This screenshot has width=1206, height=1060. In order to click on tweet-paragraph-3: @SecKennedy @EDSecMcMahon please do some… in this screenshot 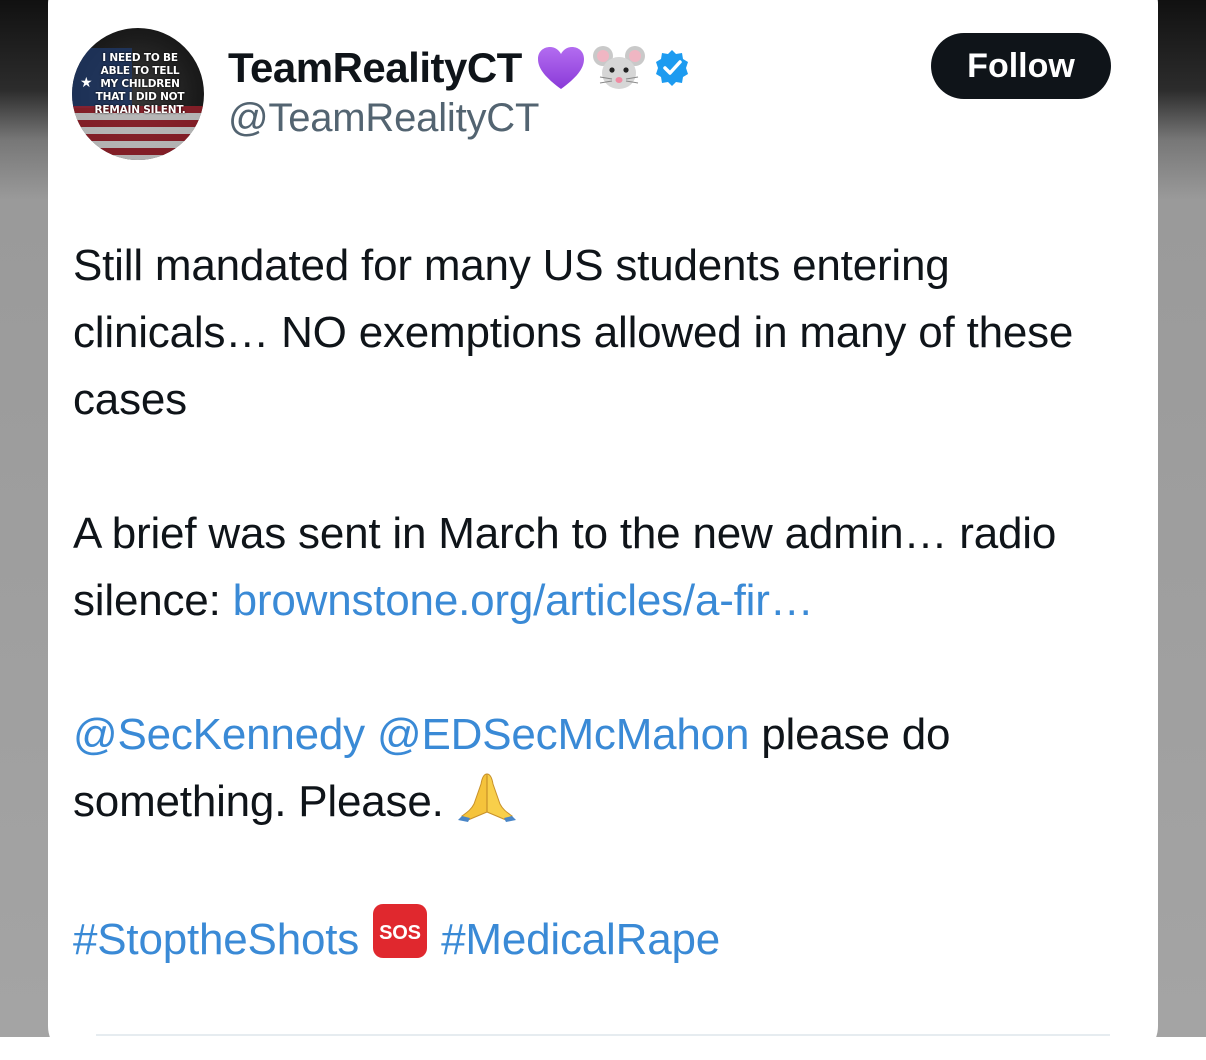, I will do `click(593, 768)`.